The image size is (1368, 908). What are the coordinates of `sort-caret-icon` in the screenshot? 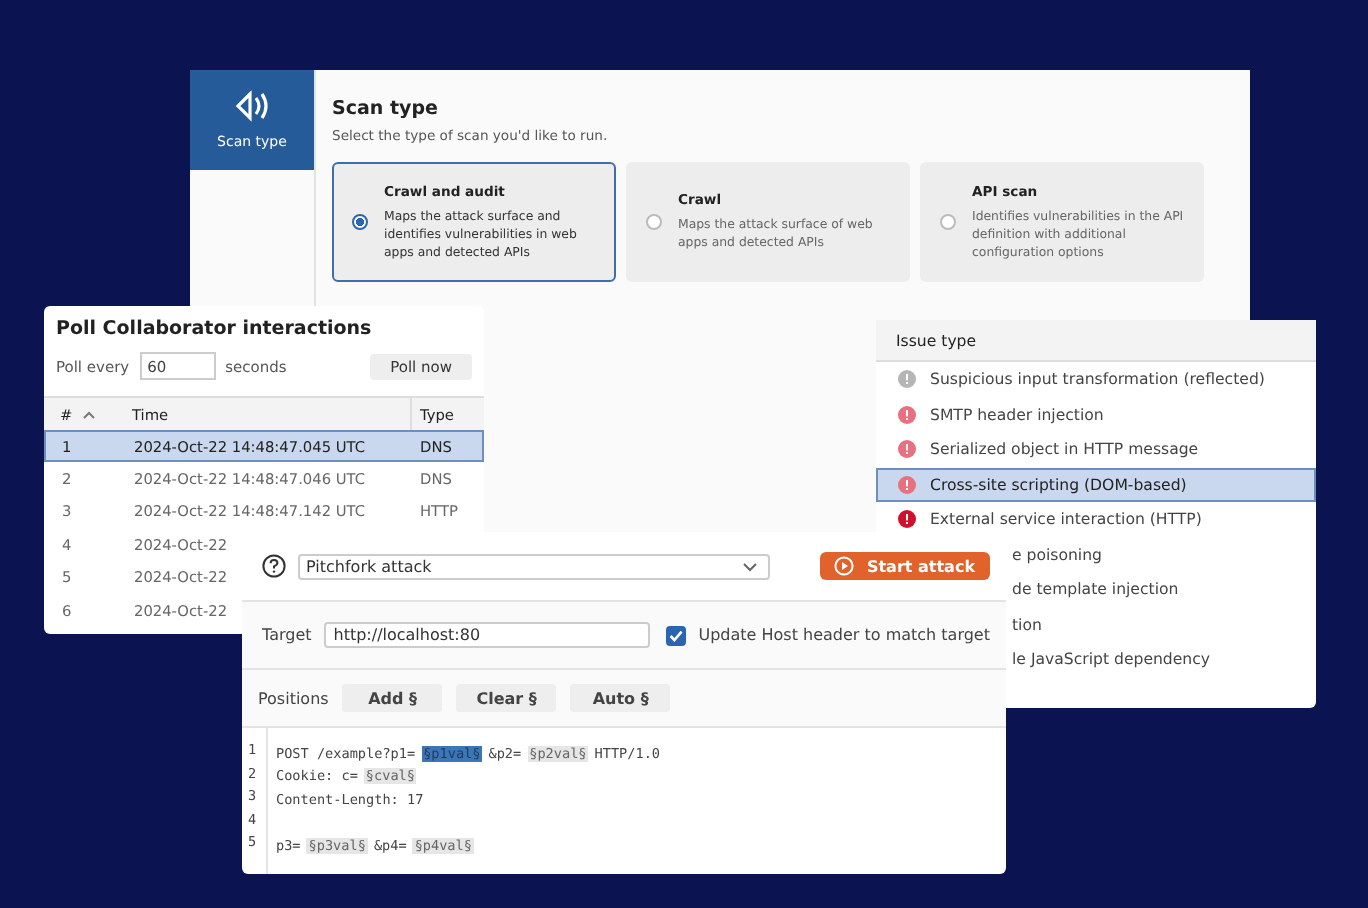 It's located at (89, 414).